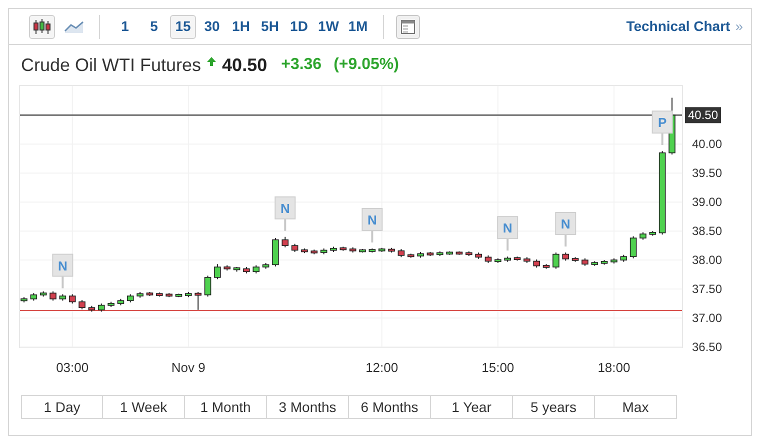  I want to click on interval-button: 1M, so click(358, 26).